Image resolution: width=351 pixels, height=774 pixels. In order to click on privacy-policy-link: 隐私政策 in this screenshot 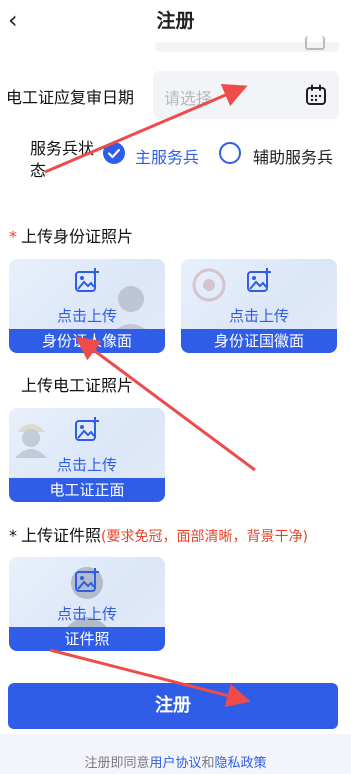, I will do `click(241, 763)`.